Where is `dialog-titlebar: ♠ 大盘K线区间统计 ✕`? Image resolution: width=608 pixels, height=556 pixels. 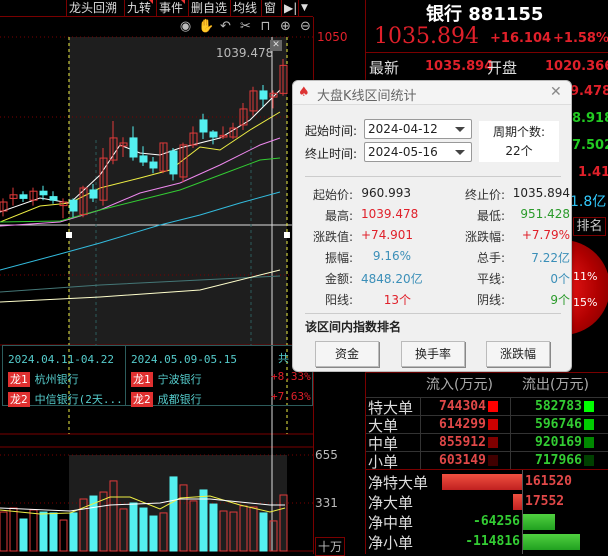
dialog-titlebar: ♠ 大盘K线区间统计 ✕ is located at coordinates (432, 93).